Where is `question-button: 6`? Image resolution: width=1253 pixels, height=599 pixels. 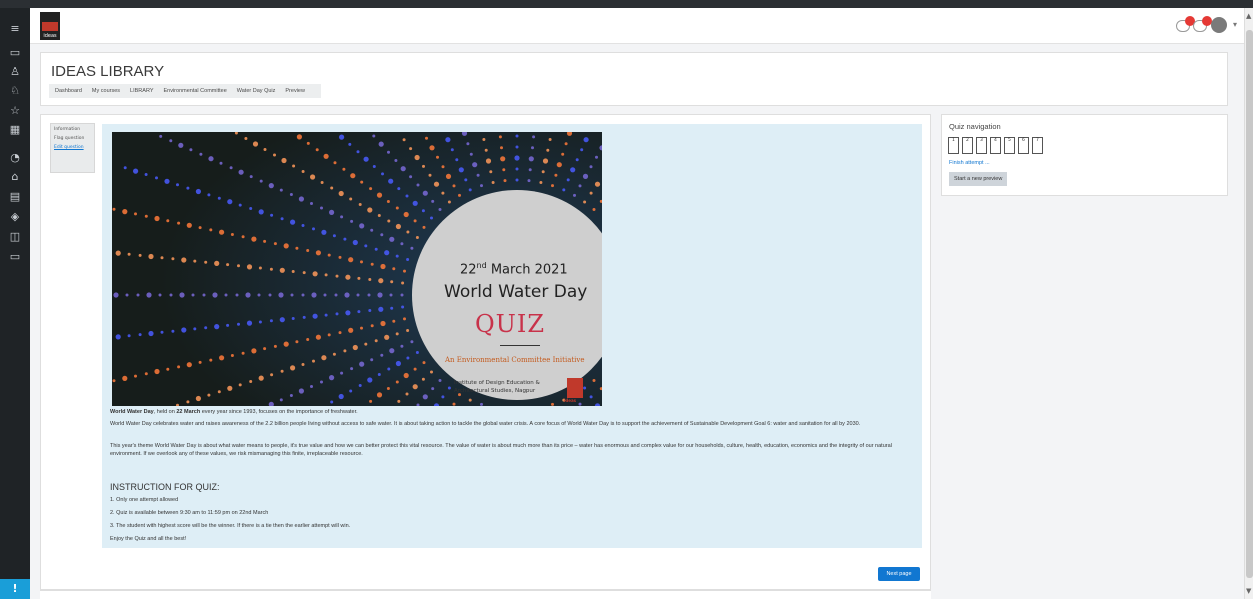 question-button: 6 is located at coordinates (1023, 145).